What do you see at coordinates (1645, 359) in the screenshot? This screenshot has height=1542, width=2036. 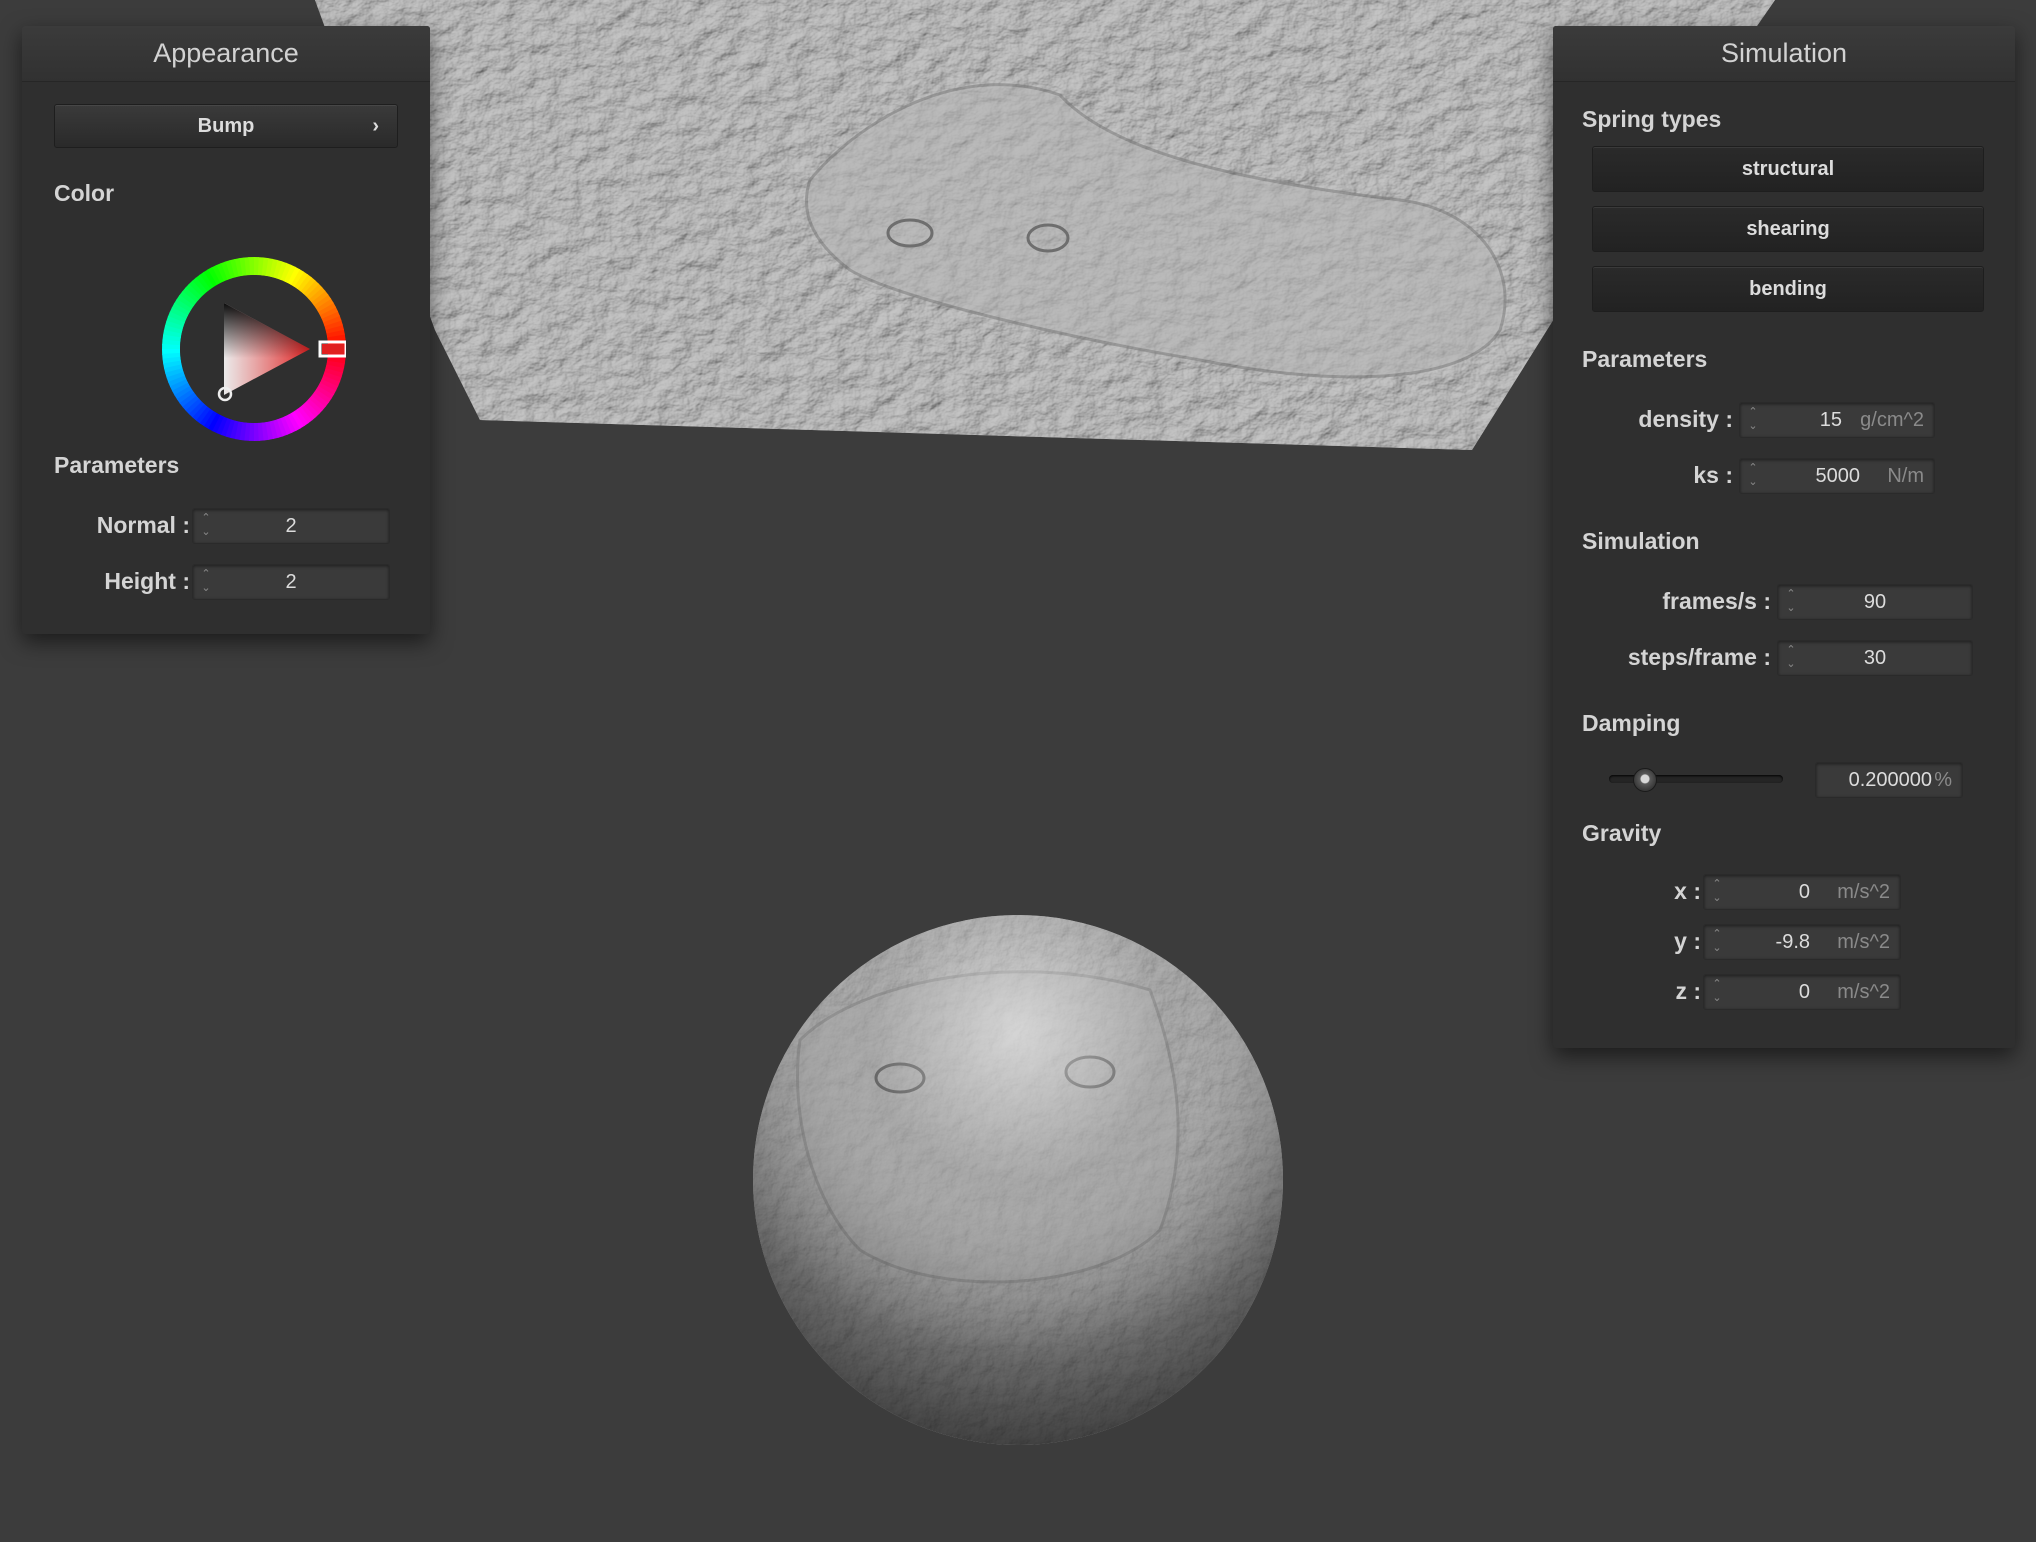 I see `sim-parameters-label: Parameters` at bounding box center [1645, 359].